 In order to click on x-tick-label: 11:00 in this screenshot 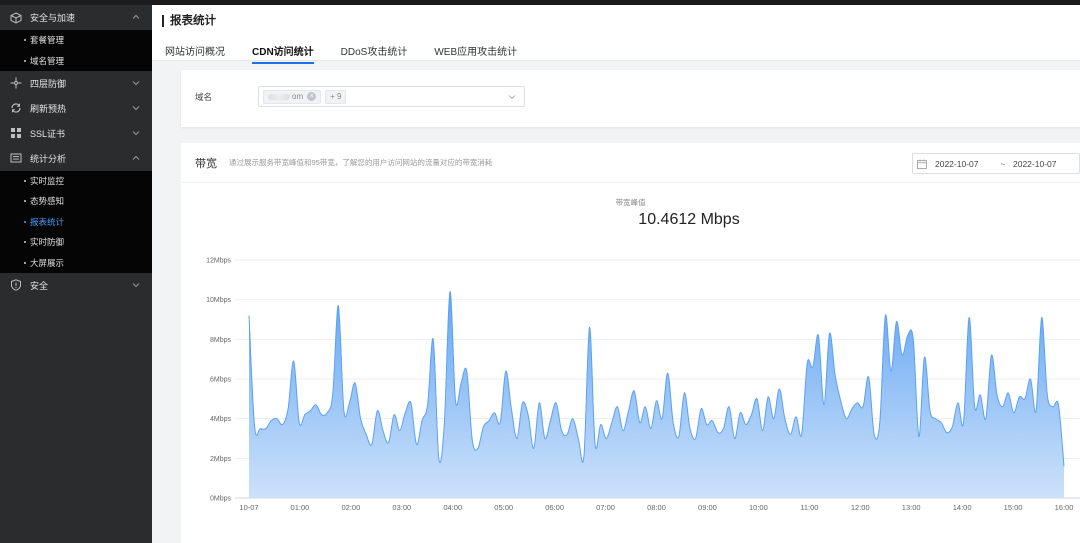, I will do `click(809, 507)`.